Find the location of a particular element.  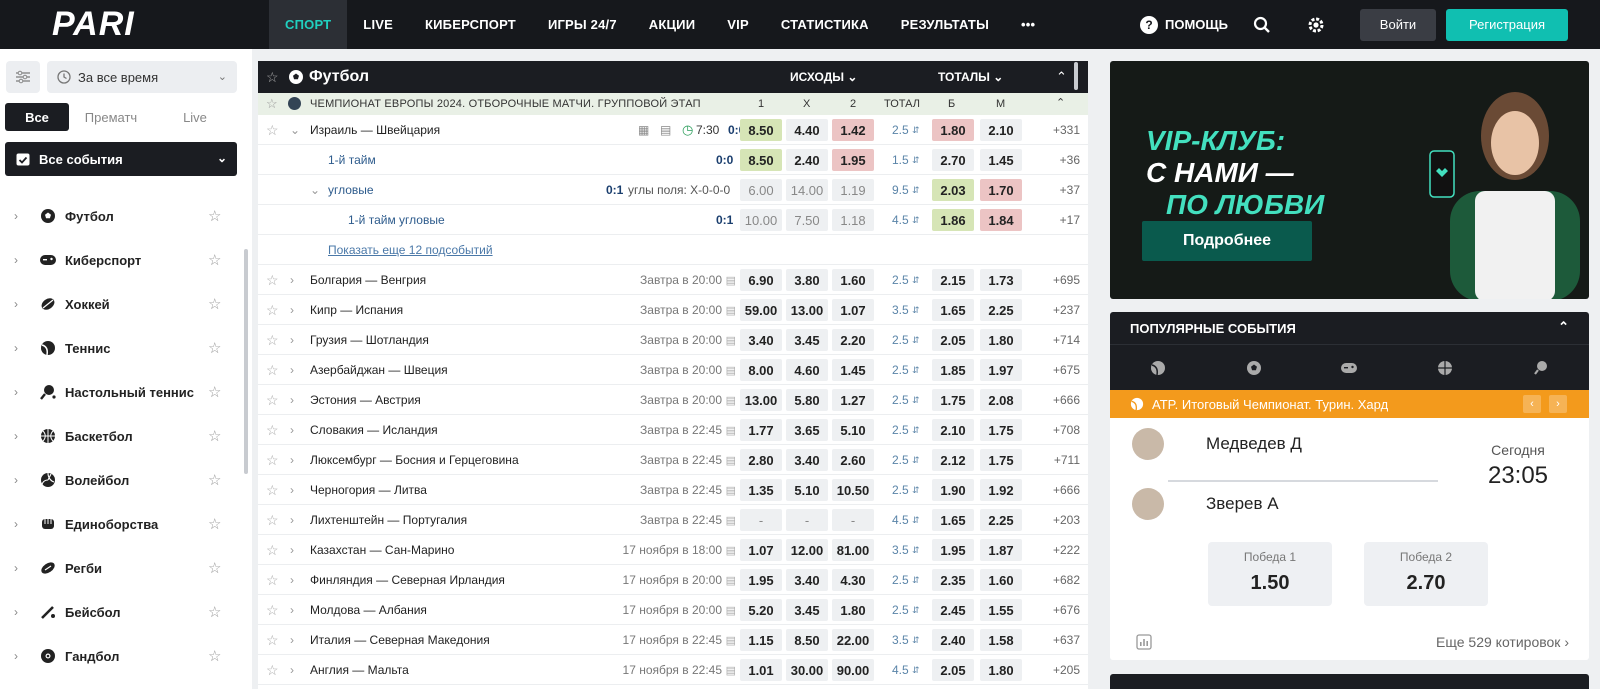

odd-button: 3.65 is located at coordinates (807, 430).